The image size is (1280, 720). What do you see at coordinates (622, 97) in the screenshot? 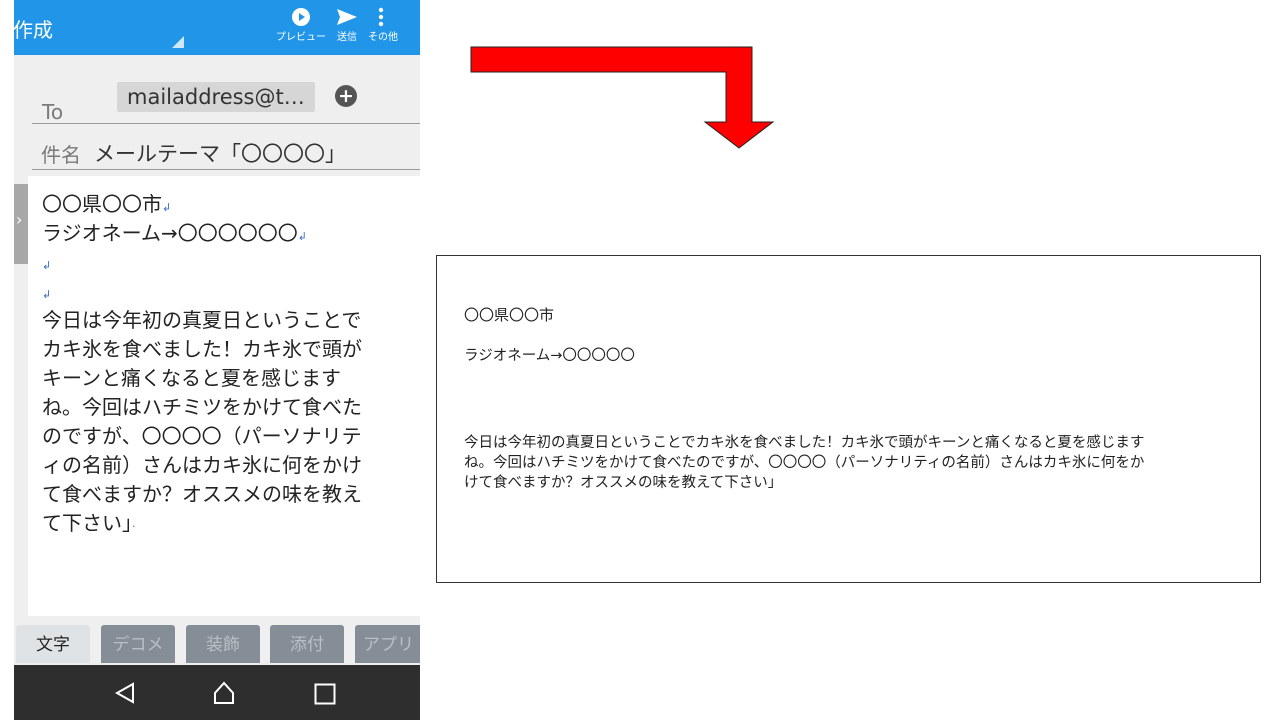
I see `arrow-shape` at bounding box center [622, 97].